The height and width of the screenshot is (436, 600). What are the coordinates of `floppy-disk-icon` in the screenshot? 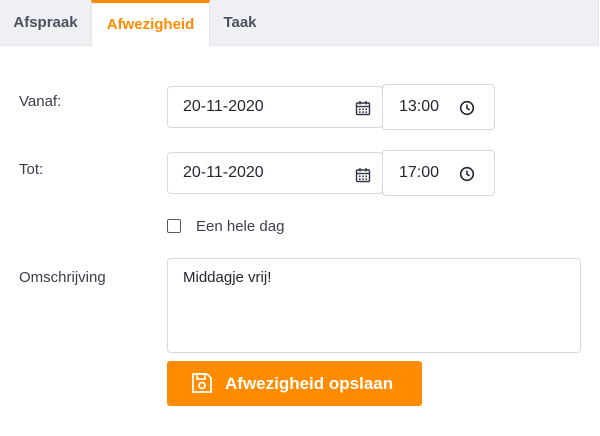 It's located at (202, 383).